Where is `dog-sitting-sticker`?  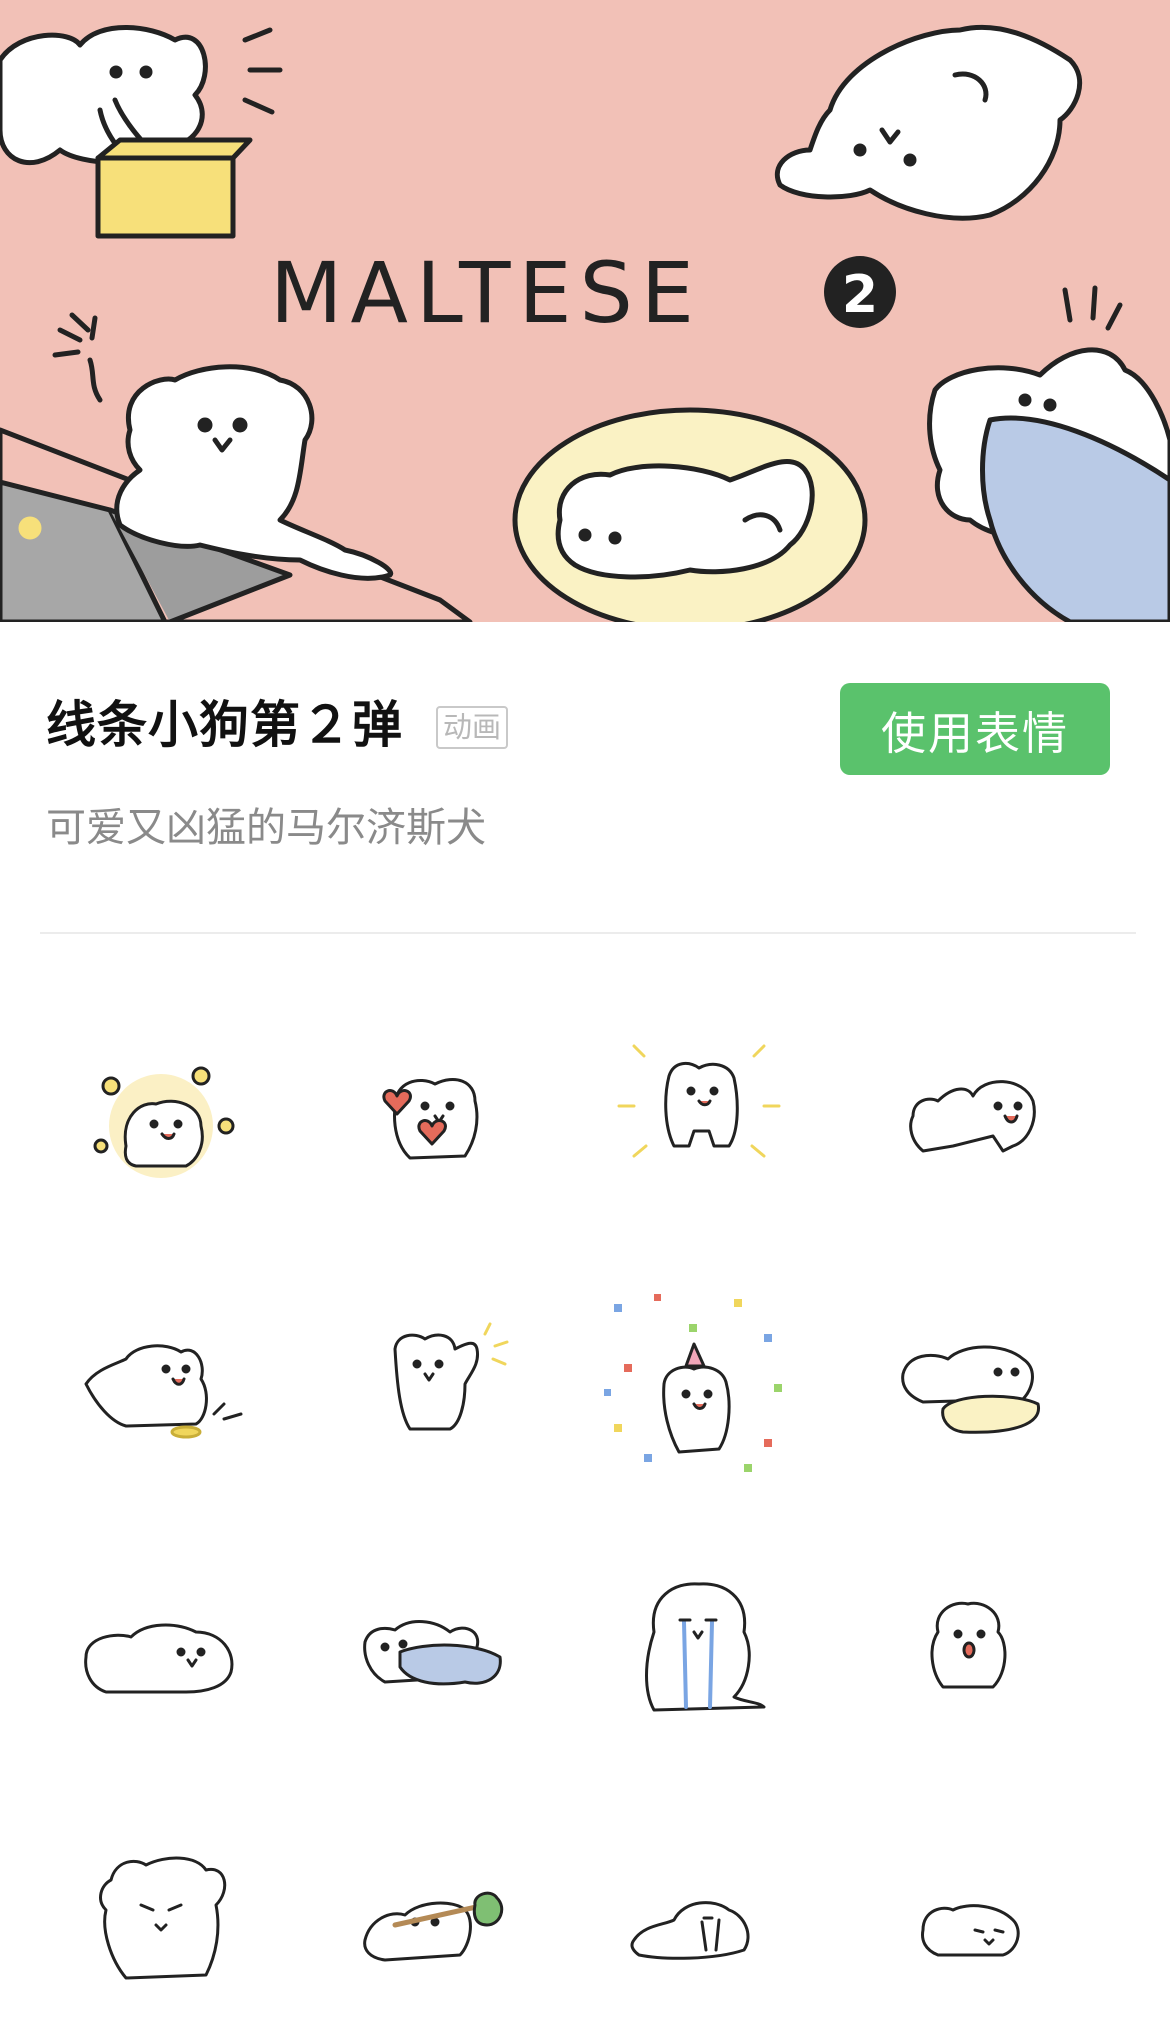
dog-sitting-sticker is located at coordinates (968, 1645).